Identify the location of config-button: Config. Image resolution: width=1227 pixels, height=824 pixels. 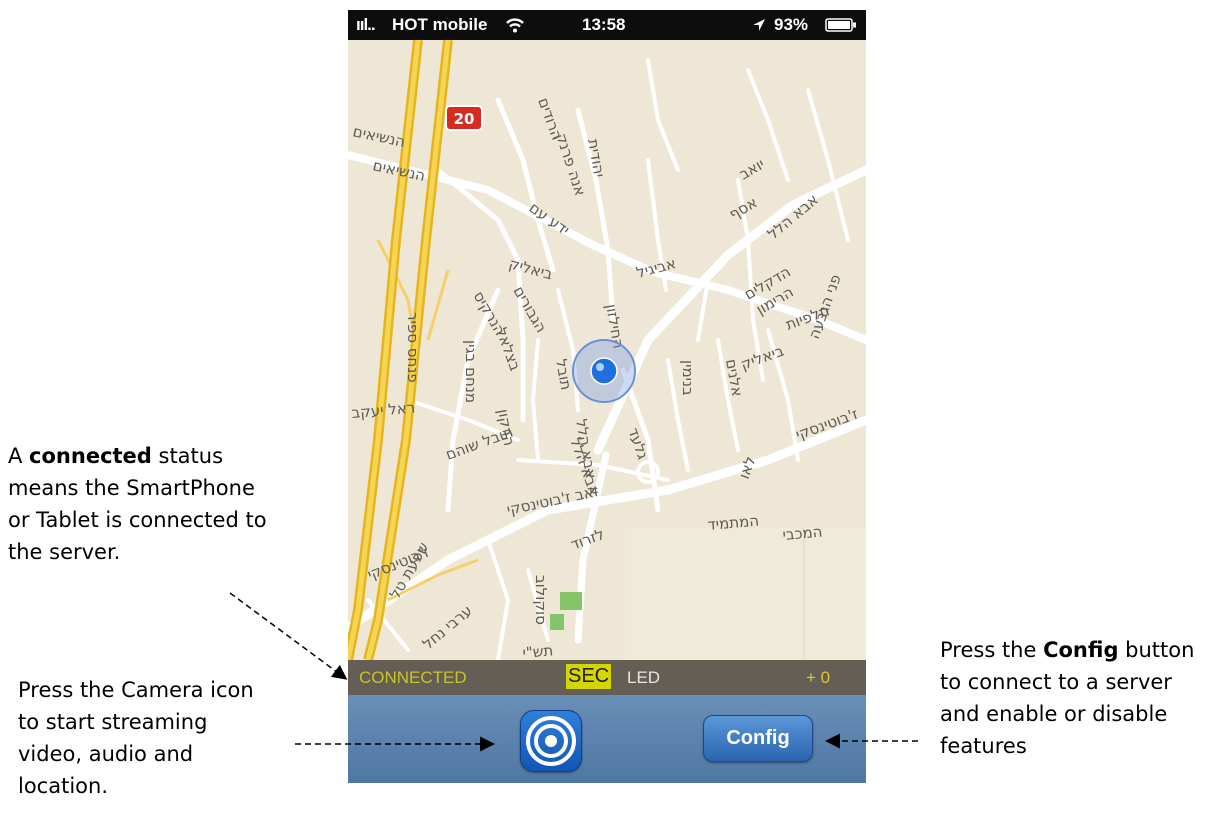
(758, 738).